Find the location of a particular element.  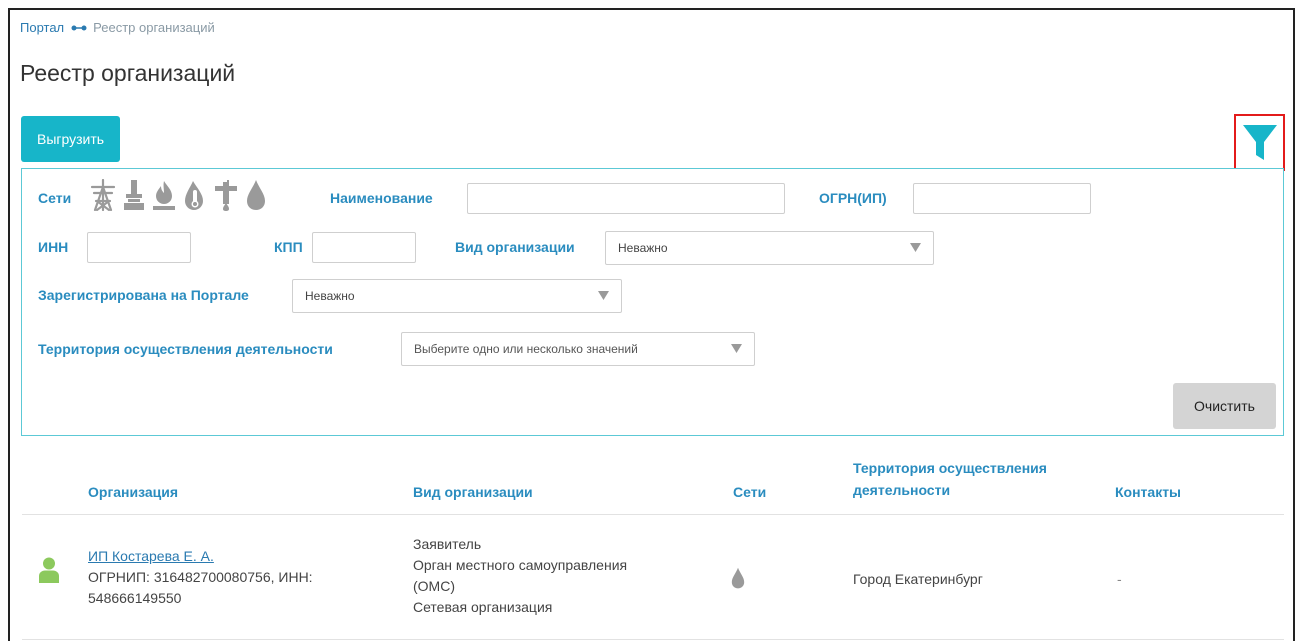

export-button: Выгрузить is located at coordinates (71, 139).